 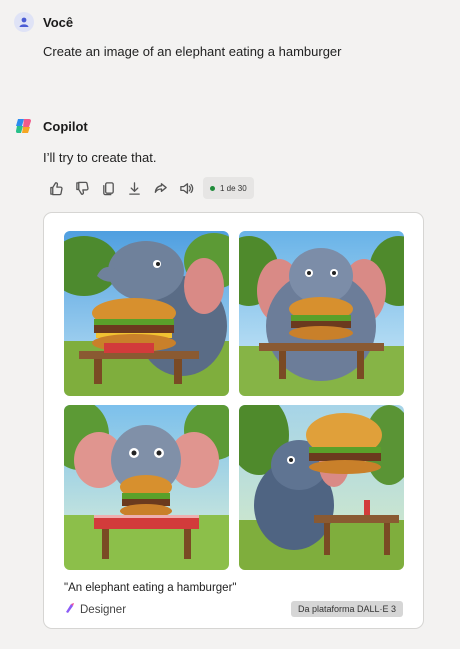 What do you see at coordinates (160, 188) in the screenshot?
I see `share-icon` at bounding box center [160, 188].